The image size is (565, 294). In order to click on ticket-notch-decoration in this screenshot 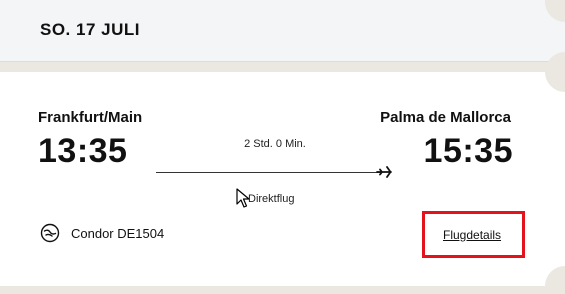, I will do `click(555, 280)`.